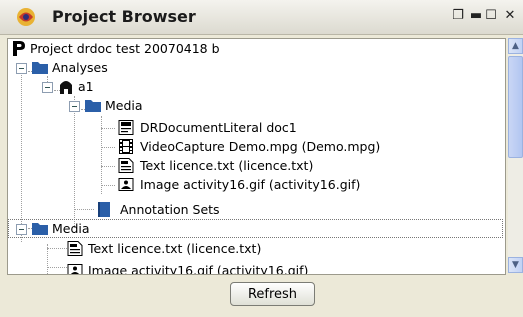 Image resolution: width=523 pixels, height=317 pixels. I want to click on tree-item-annotation-sets: Annotation Sets, so click(255, 209).